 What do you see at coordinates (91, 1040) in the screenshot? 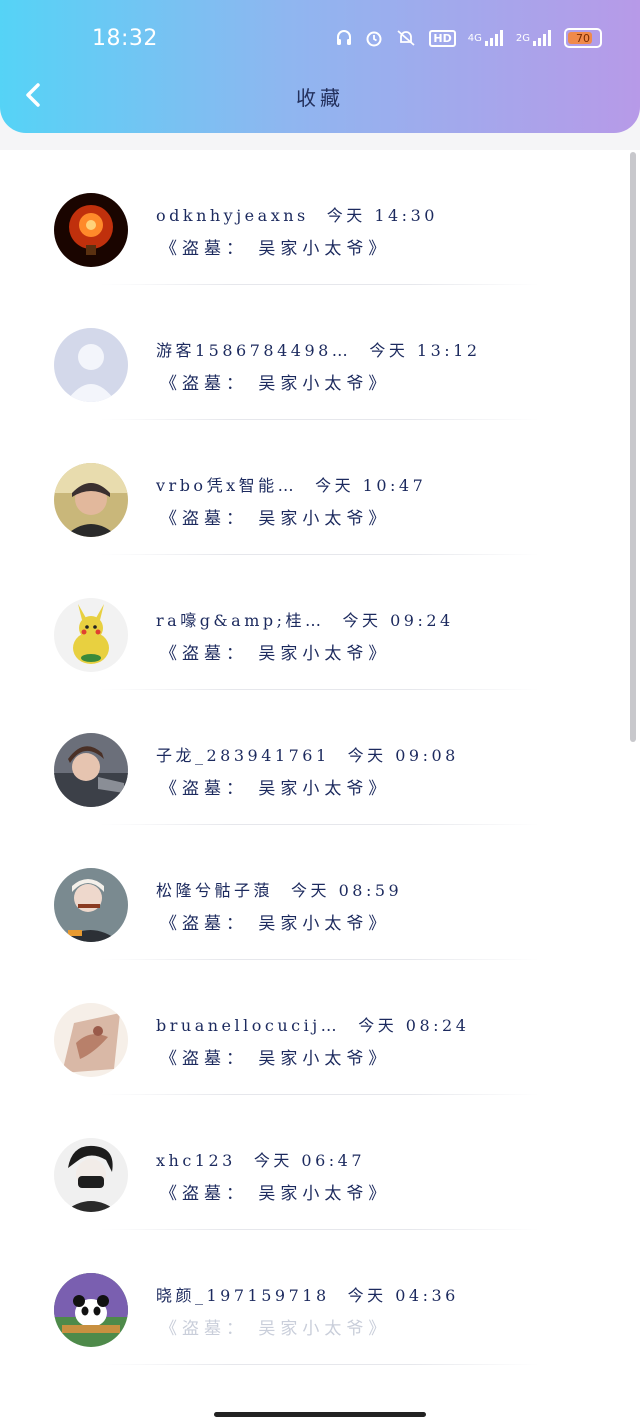
I see `painting-avatar` at bounding box center [91, 1040].